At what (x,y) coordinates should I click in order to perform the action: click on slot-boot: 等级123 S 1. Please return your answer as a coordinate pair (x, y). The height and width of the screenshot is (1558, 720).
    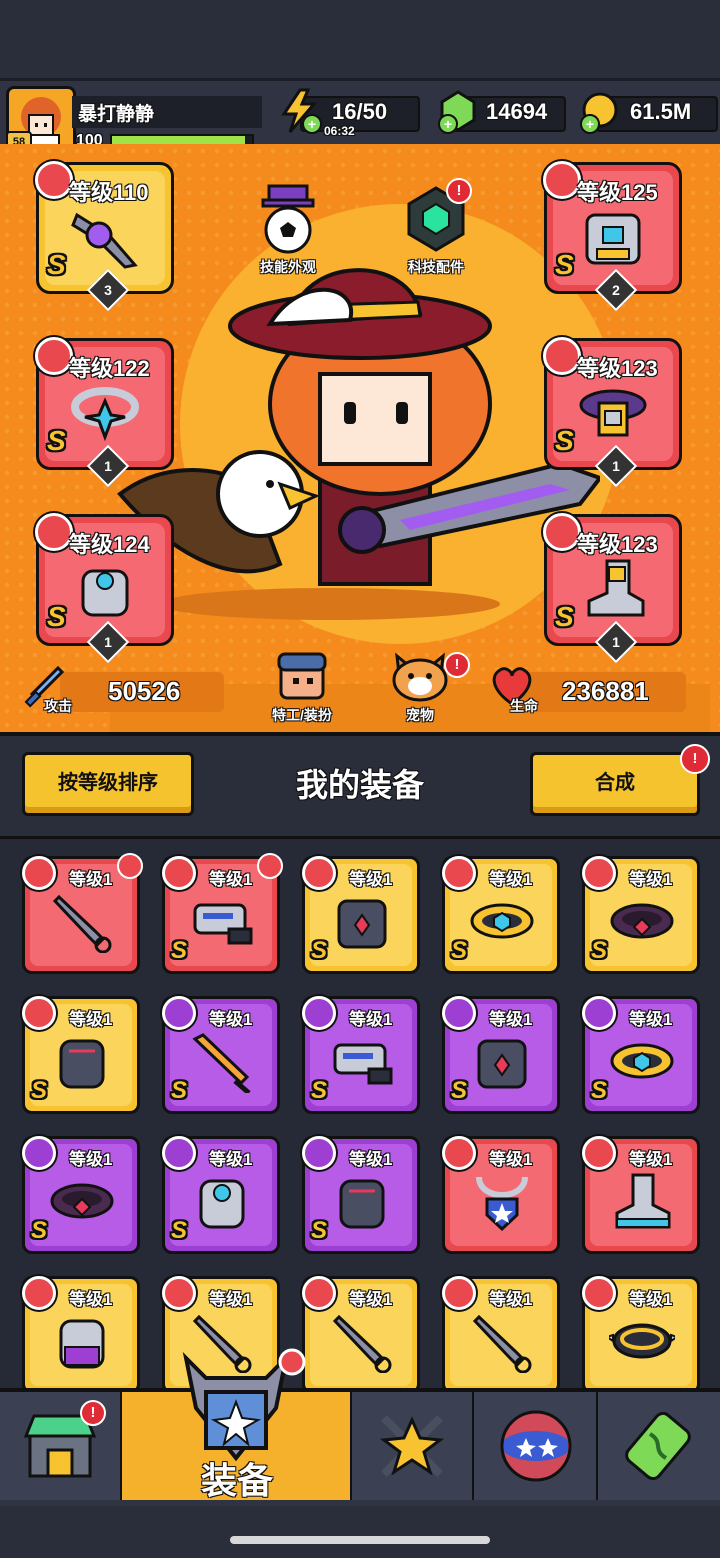
    Looking at the image, I should click on (612, 588).